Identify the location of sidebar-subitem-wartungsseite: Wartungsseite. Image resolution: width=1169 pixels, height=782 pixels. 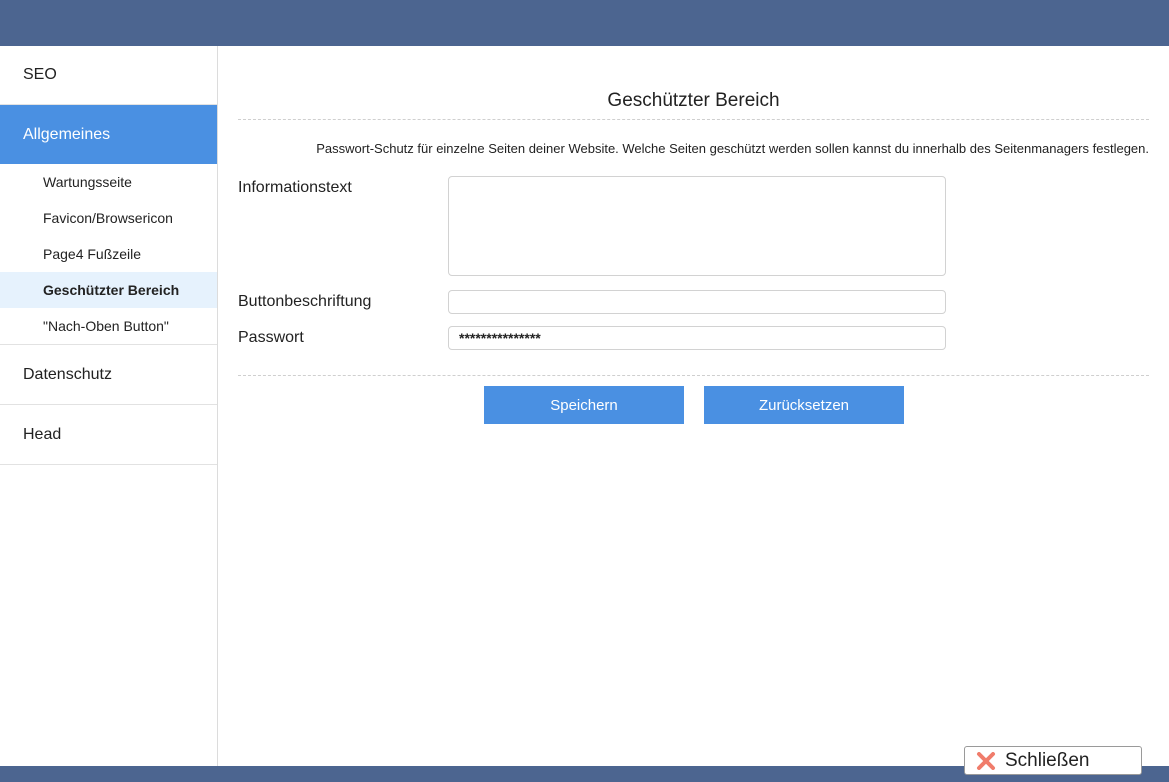
(108, 182).